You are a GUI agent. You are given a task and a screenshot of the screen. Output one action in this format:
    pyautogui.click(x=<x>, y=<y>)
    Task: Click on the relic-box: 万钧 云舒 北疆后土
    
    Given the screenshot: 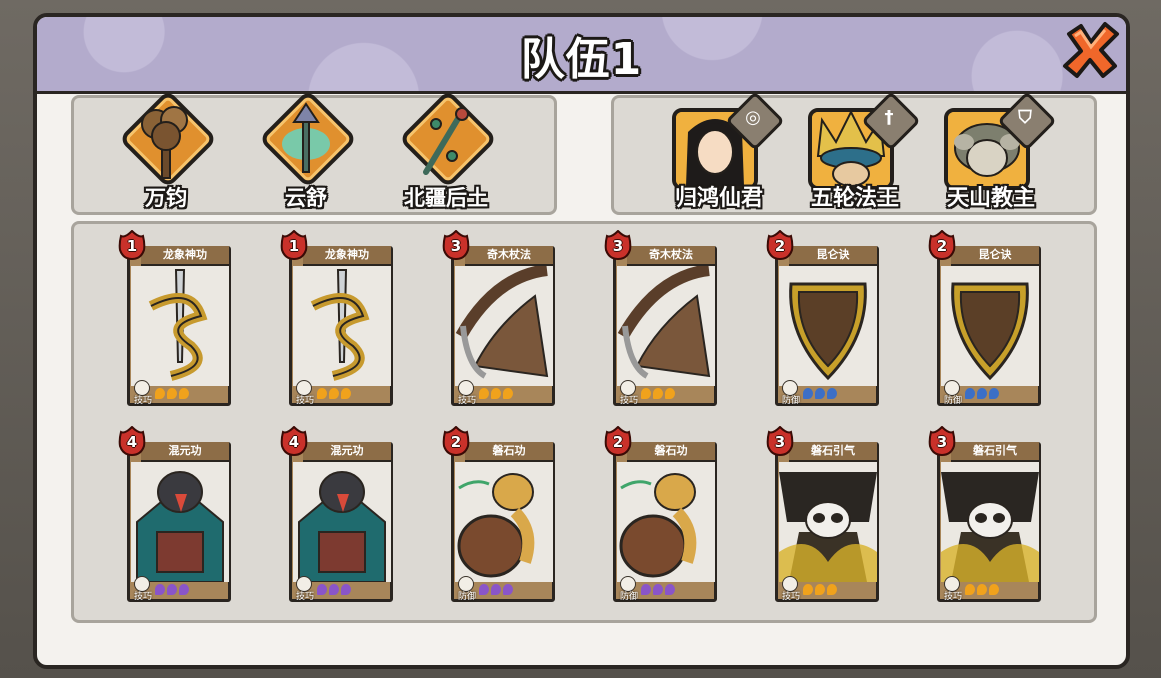 What is the action you would take?
    pyautogui.click(x=314, y=152)
    